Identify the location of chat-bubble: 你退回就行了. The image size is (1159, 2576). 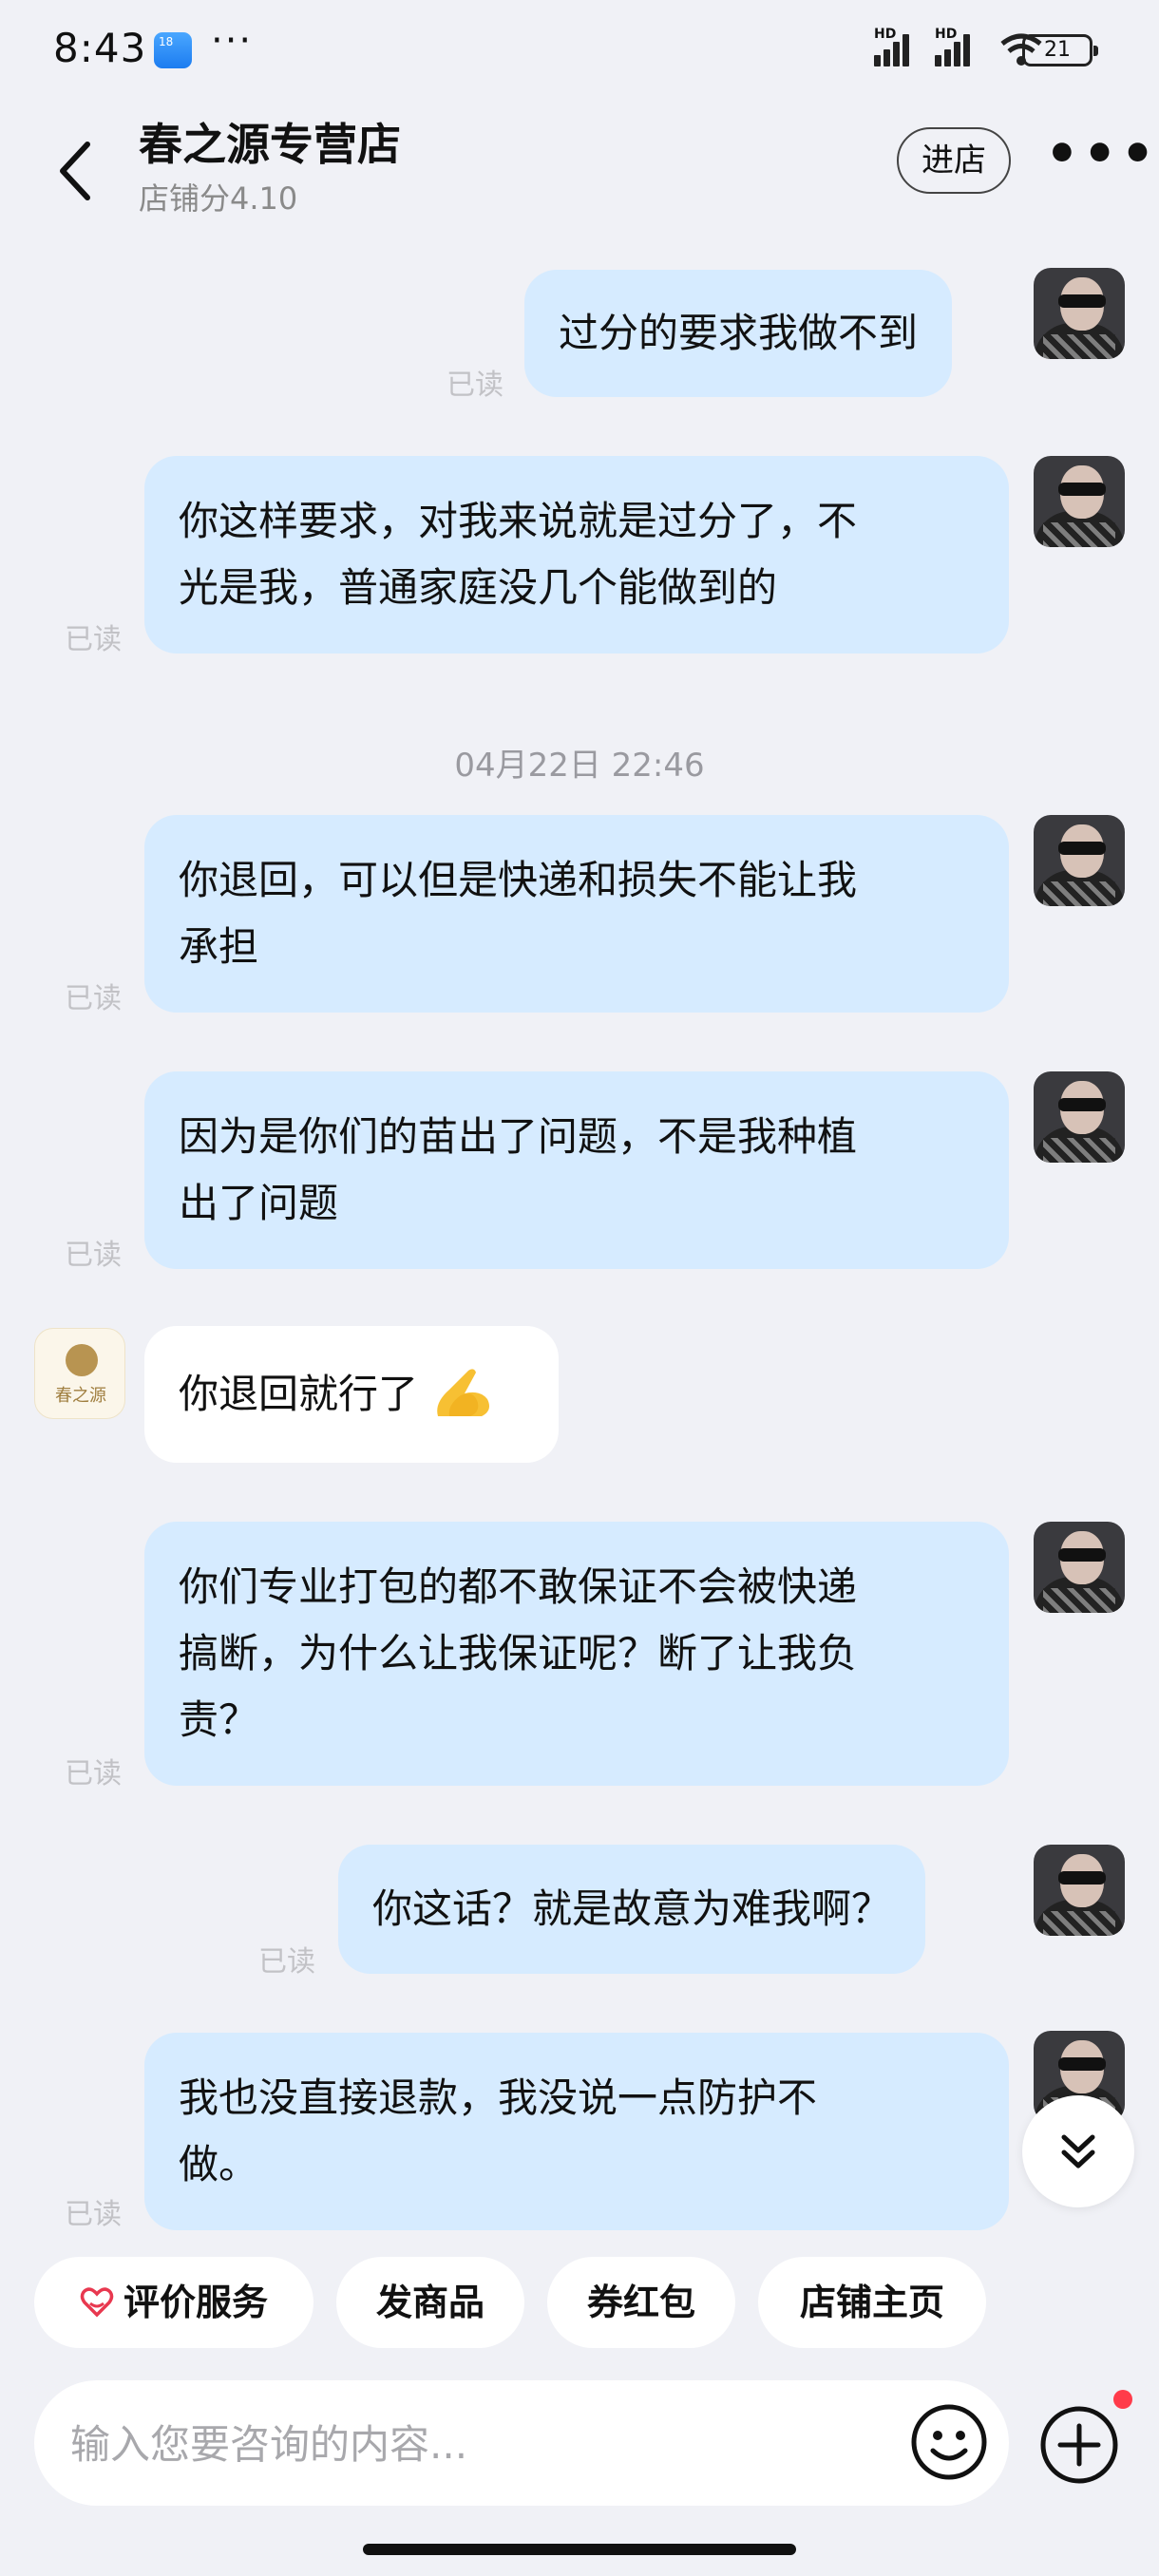
(351, 1394).